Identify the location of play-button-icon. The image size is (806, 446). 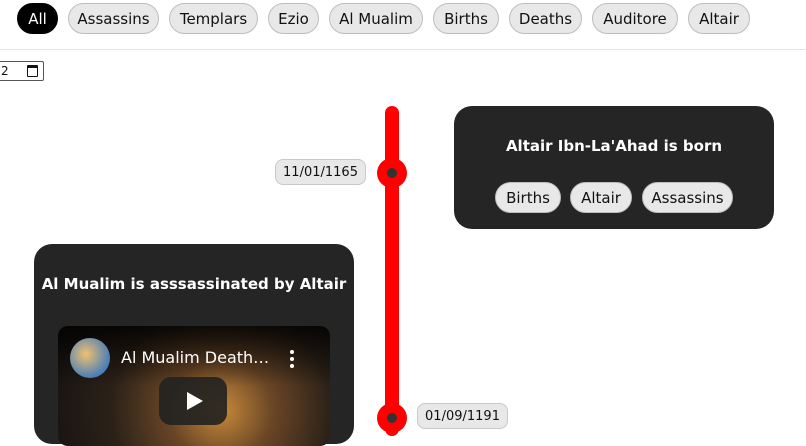
(193, 401).